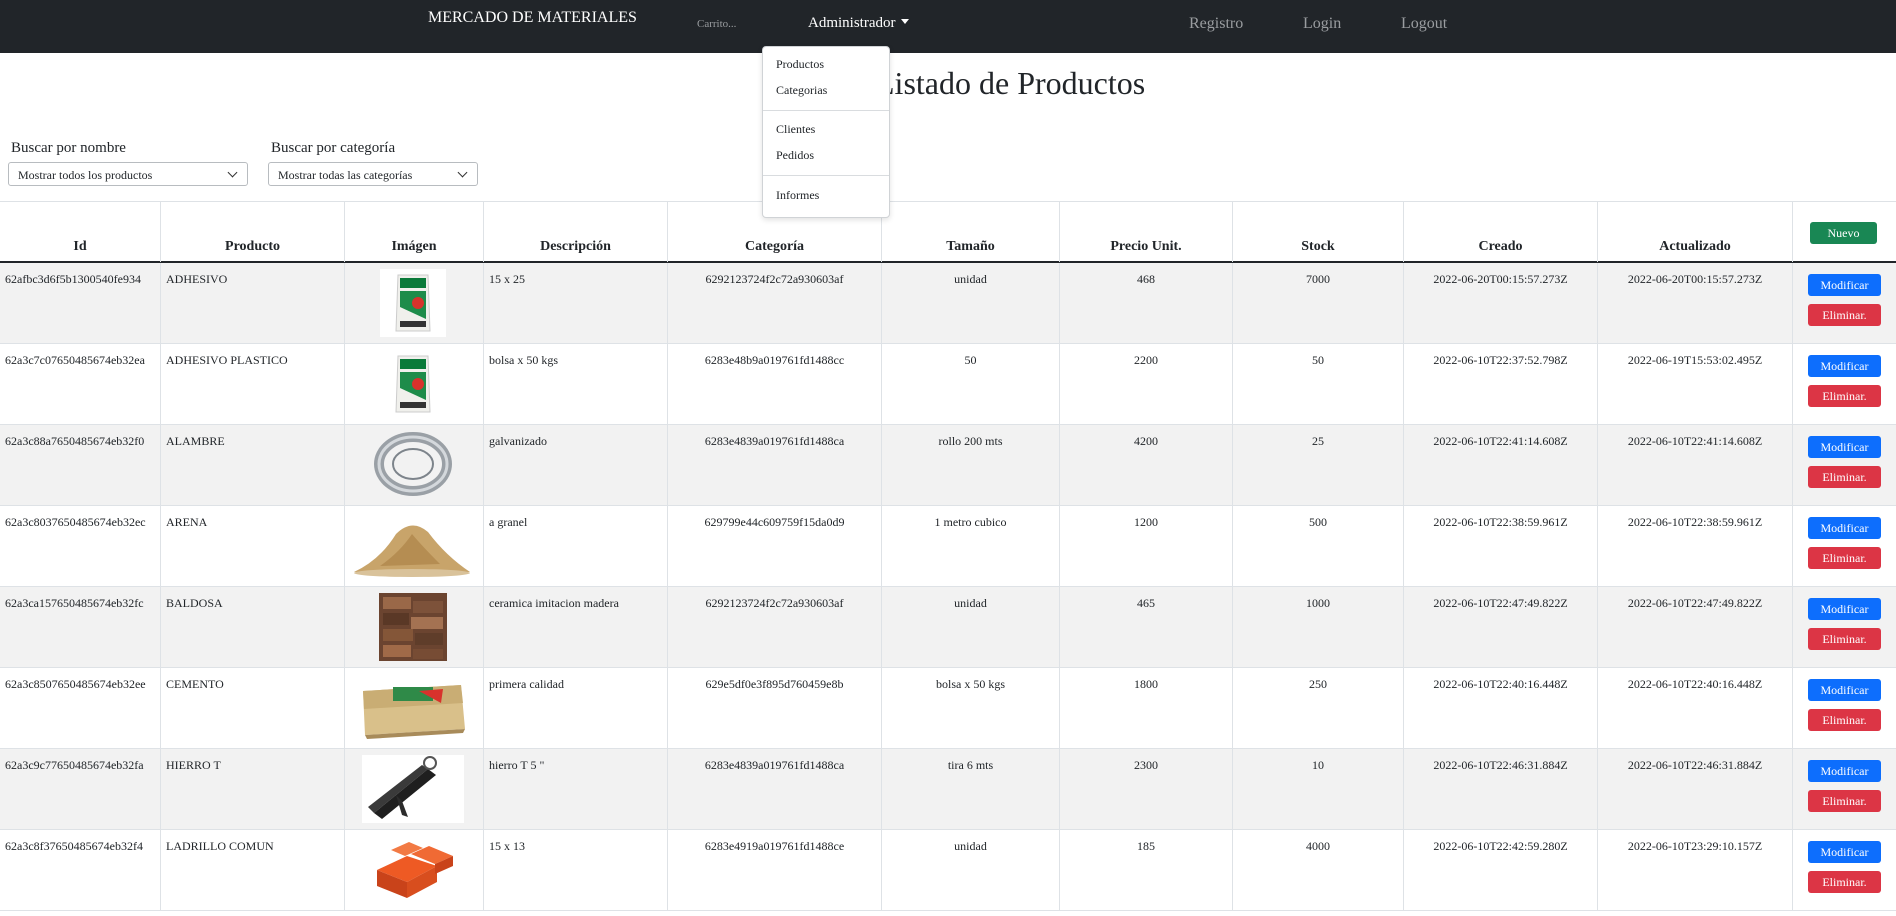 This screenshot has height=916, width=1896. What do you see at coordinates (413, 629) in the screenshot?
I see `product-image-wood-tile` at bounding box center [413, 629].